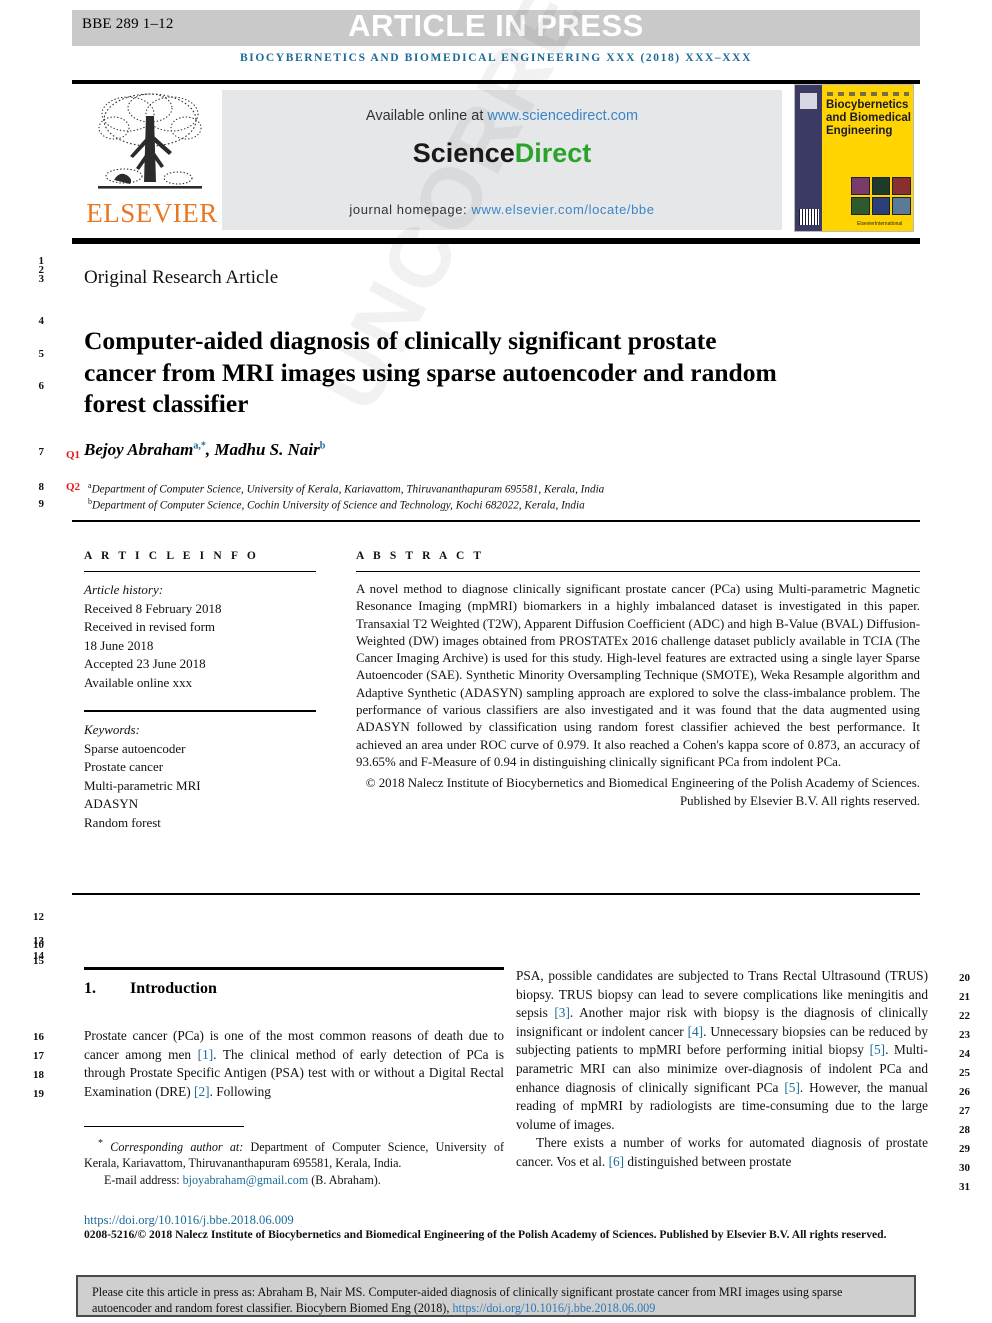 The image size is (992, 1323). What do you see at coordinates (73, 455) in the screenshot?
I see `query-mark-q1: Q1` at bounding box center [73, 455].